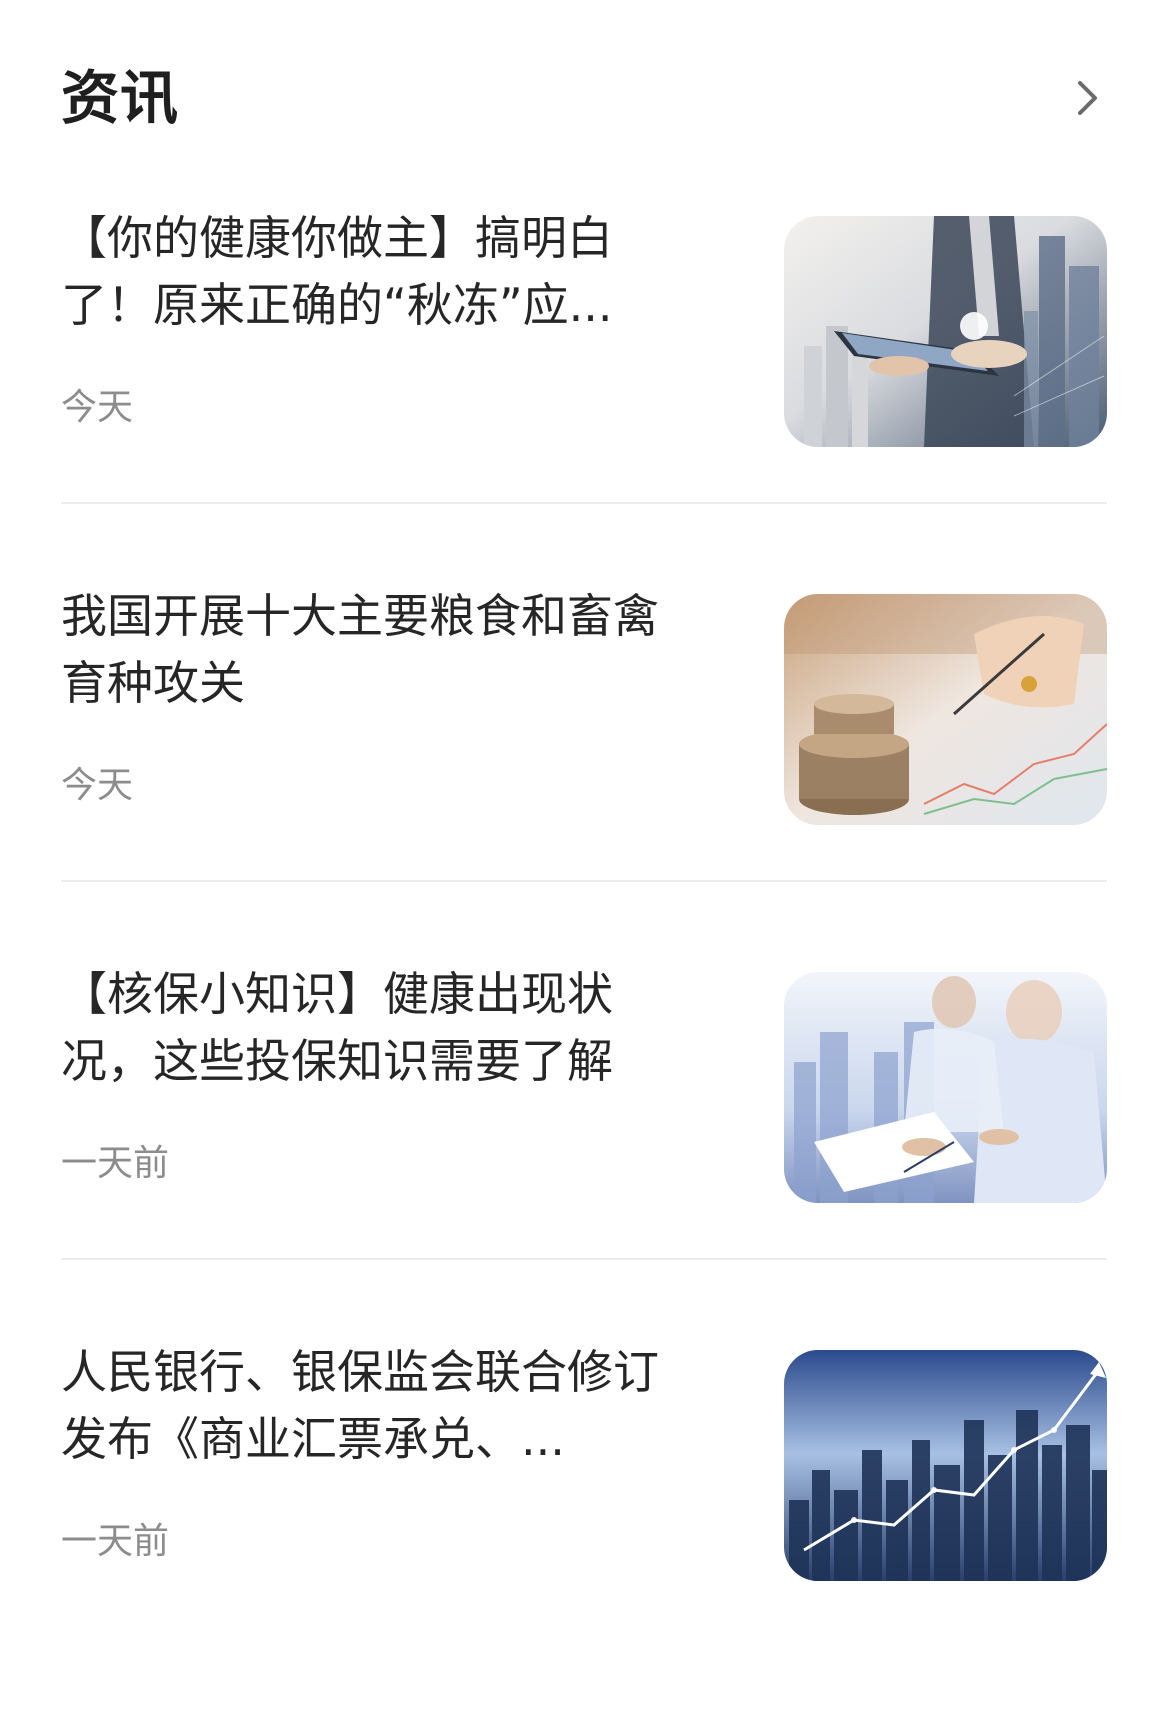 This screenshot has width=1169, height=1713. I want to click on city-growth-chart-image, so click(945, 1465).